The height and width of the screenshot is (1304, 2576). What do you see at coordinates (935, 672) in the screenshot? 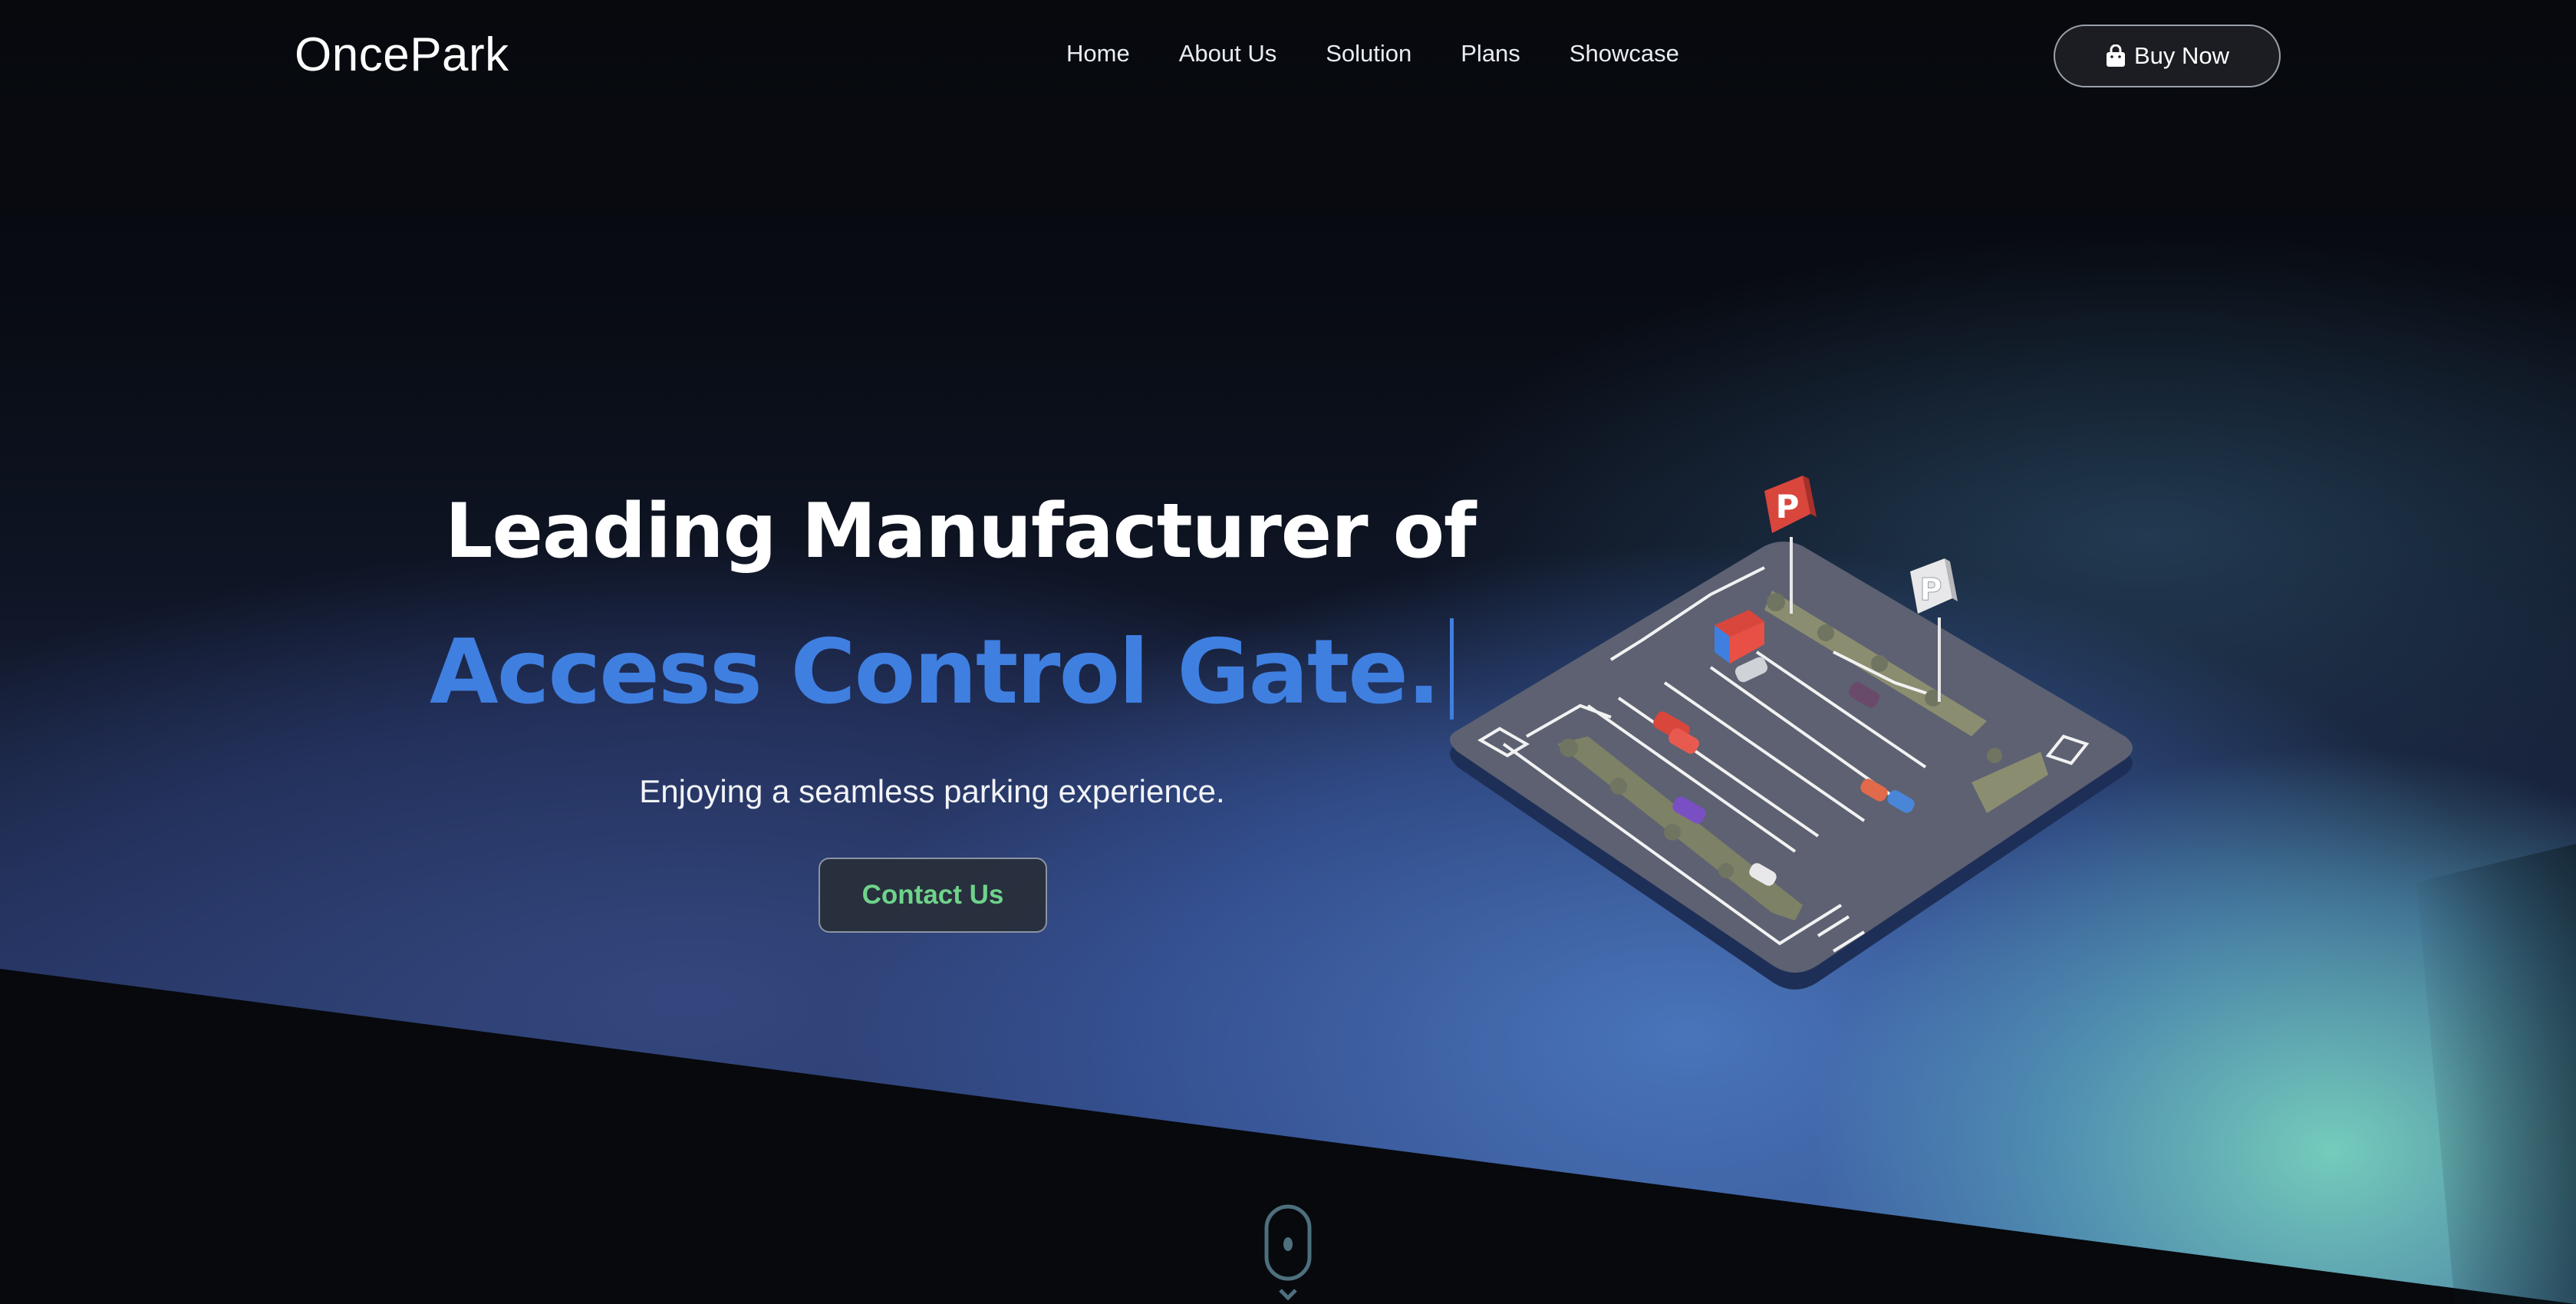
I see `hero-title-highlight: Access Control Gate.` at bounding box center [935, 672].